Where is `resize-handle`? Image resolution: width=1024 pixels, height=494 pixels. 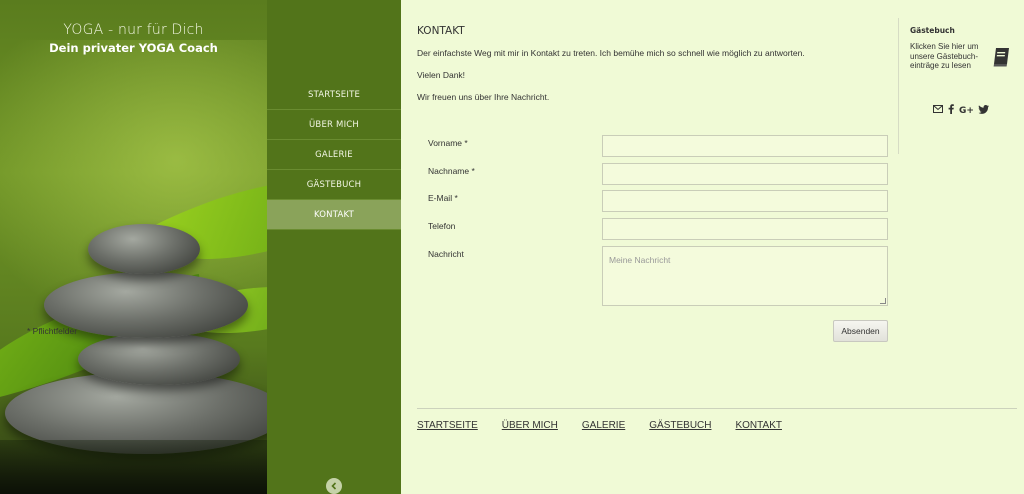 resize-handle is located at coordinates (883, 301).